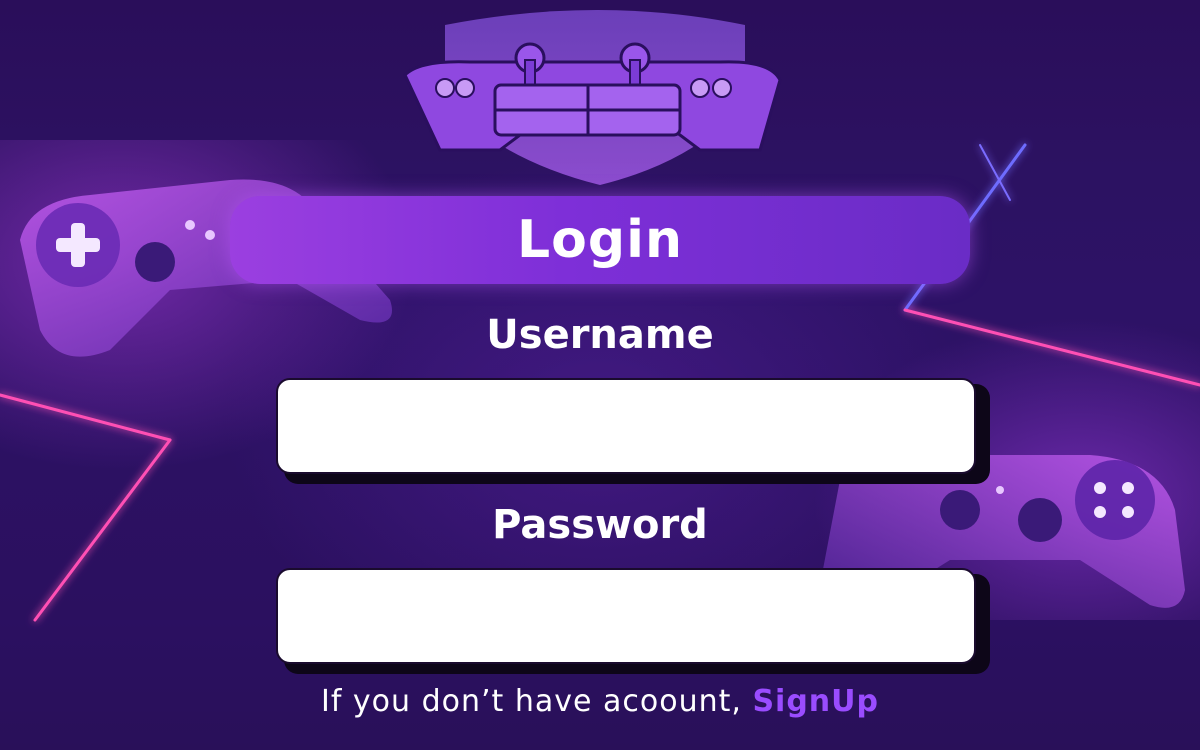  I want to click on signup-prompt: If you don’t have acoount, SignUp, so click(600, 701).